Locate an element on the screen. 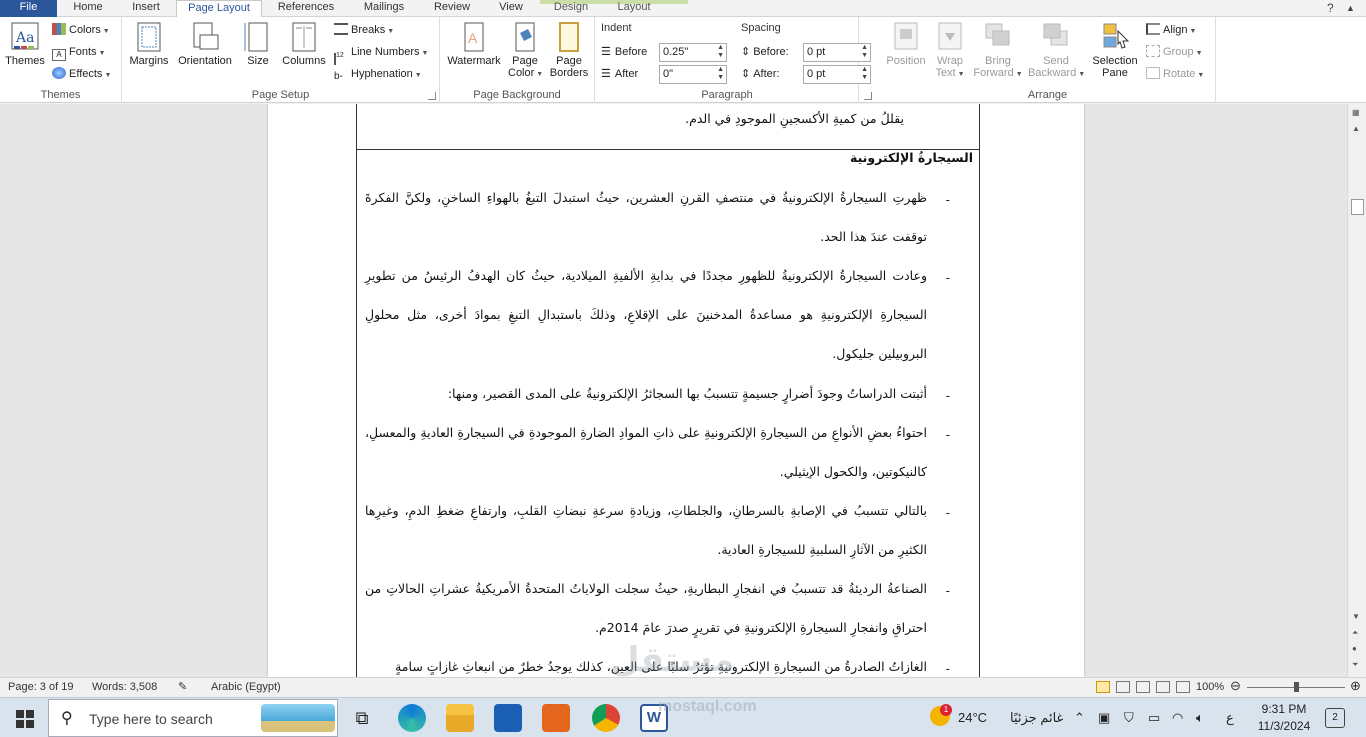 The height and width of the screenshot is (737, 1366). vertical-scrollbar: ▦ ▲ ▼ ⏶ ● ⏷ is located at coordinates (1356, 390).